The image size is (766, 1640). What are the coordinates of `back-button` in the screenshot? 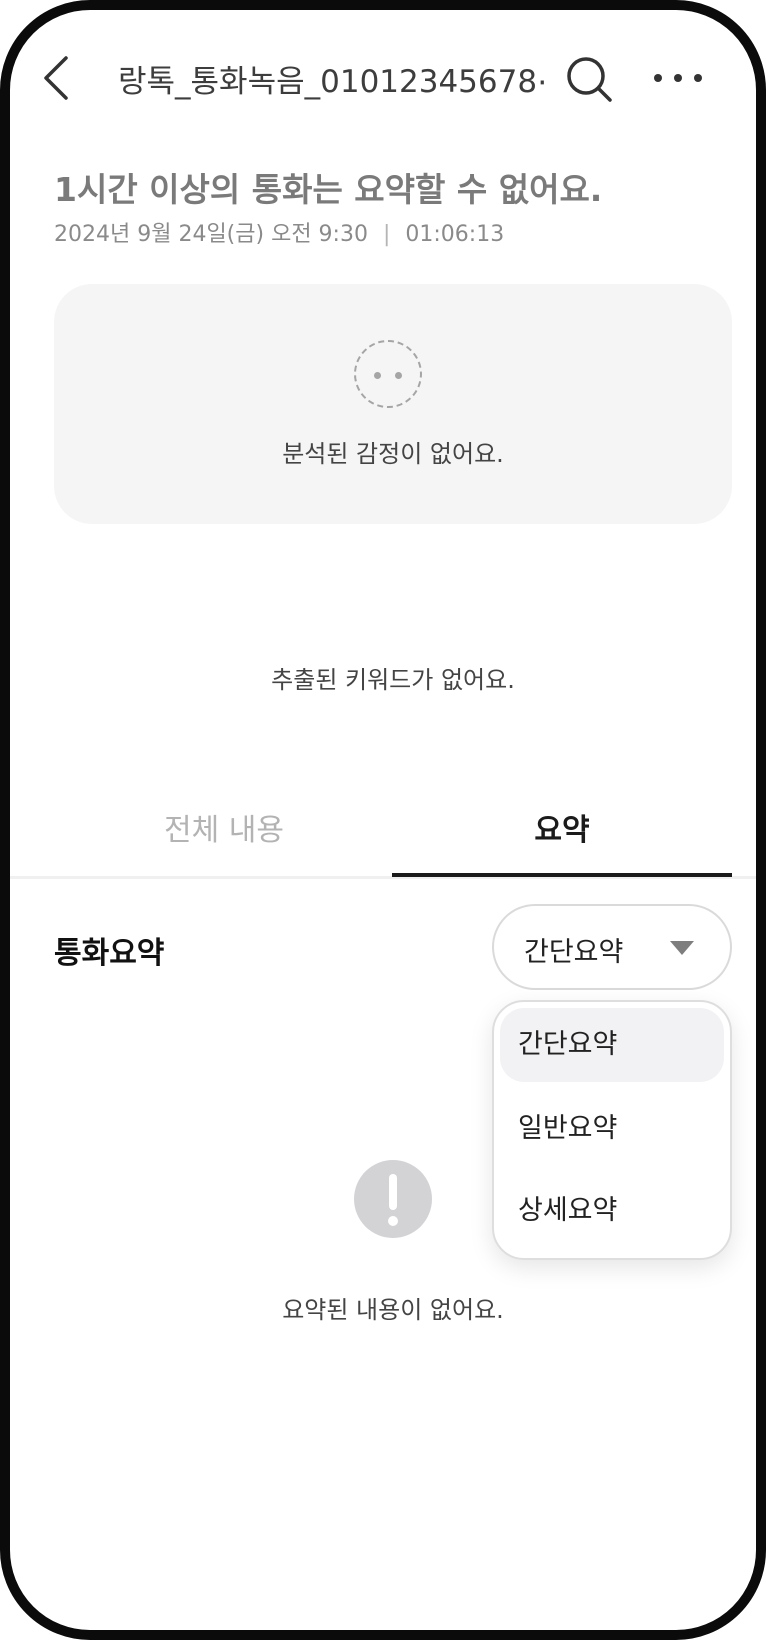 It's located at (60, 78).